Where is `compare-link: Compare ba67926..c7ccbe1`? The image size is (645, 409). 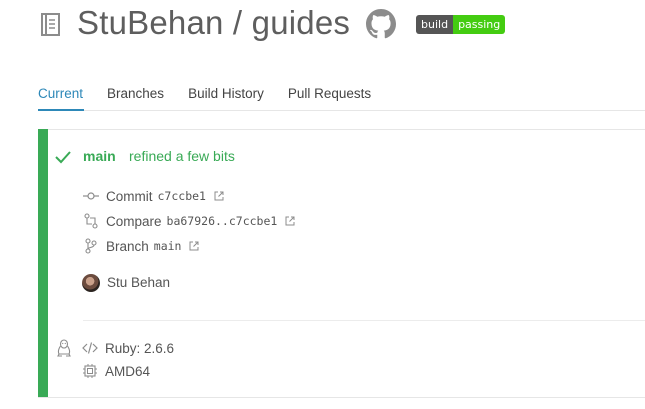 compare-link: Compare ba67926..c7ccbe1 is located at coordinates (189, 221).